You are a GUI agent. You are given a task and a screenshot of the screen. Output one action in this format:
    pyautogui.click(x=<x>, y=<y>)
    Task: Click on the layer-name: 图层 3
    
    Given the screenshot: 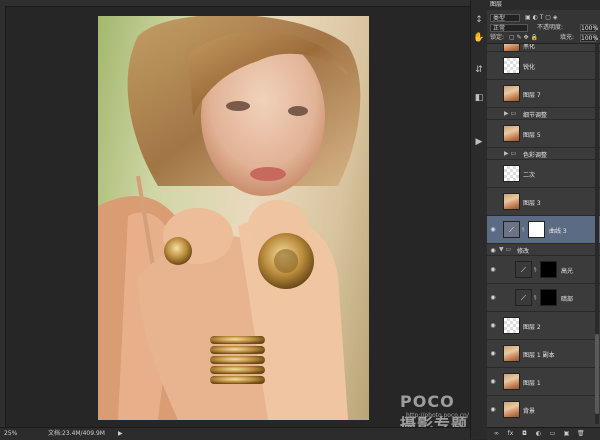 What is the action you would take?
    pyautogui.click(x=532, y=203)
    